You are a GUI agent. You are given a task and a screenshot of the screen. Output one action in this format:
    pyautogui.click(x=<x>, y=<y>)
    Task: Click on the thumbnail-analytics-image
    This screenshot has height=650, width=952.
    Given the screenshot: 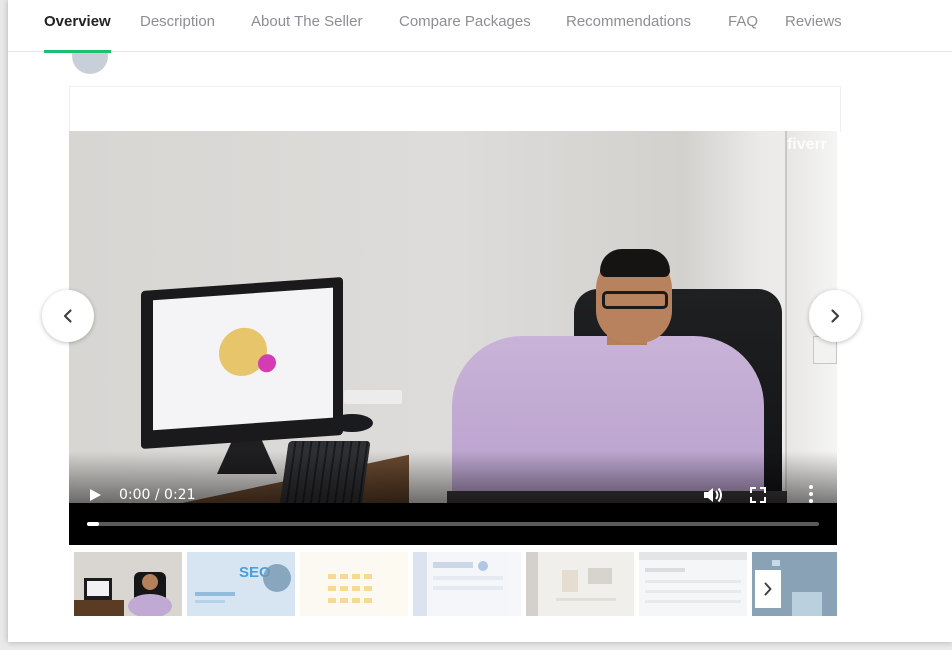 What is the action you would take?
    pyautogui.click(x=693, y=577)
    